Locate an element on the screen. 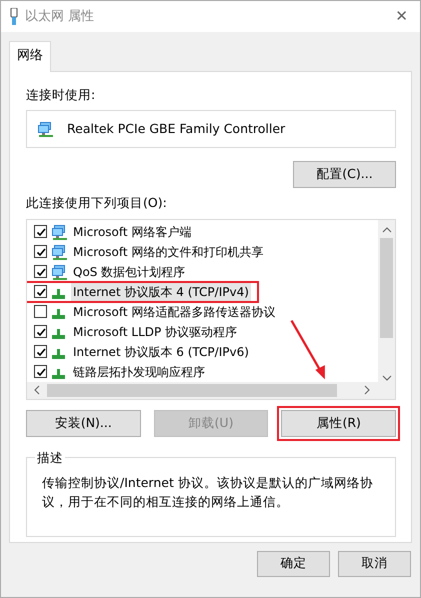  scroll-left-icon is located at coordinates (37, 390).